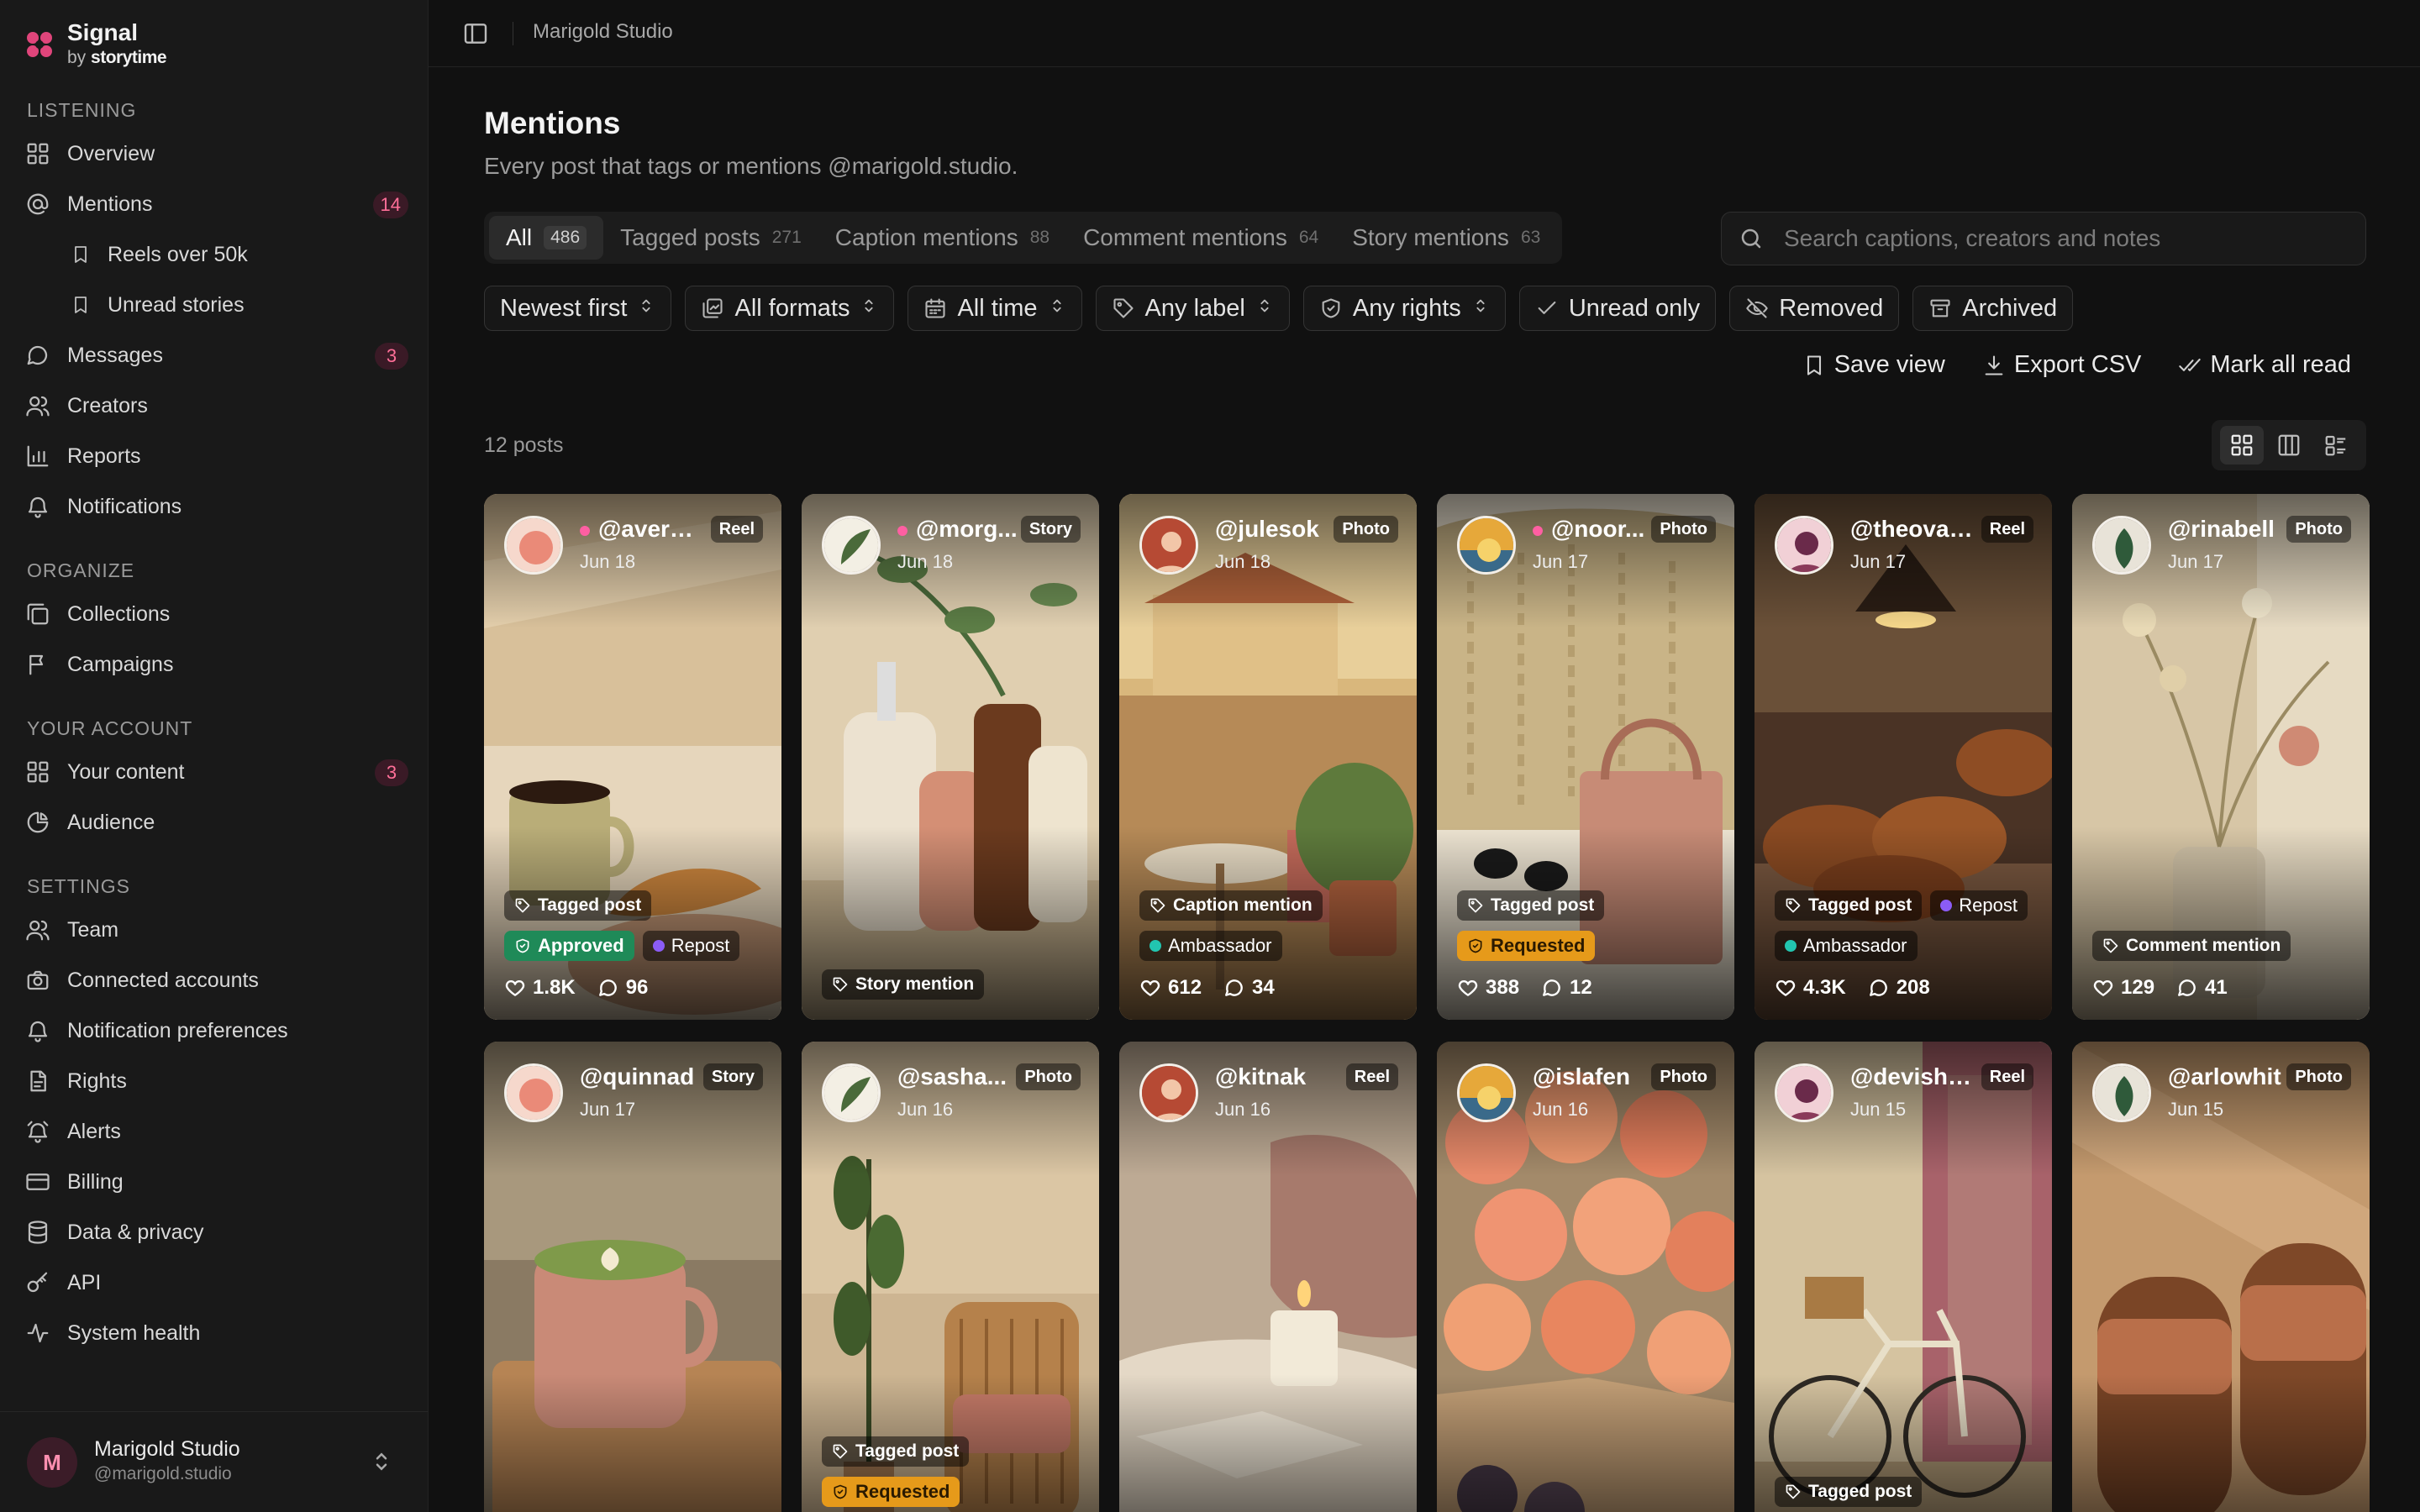 This screenshot has height=1512, width=2420. I want to click on creator-handle: @julesok, so click(1278, 529).